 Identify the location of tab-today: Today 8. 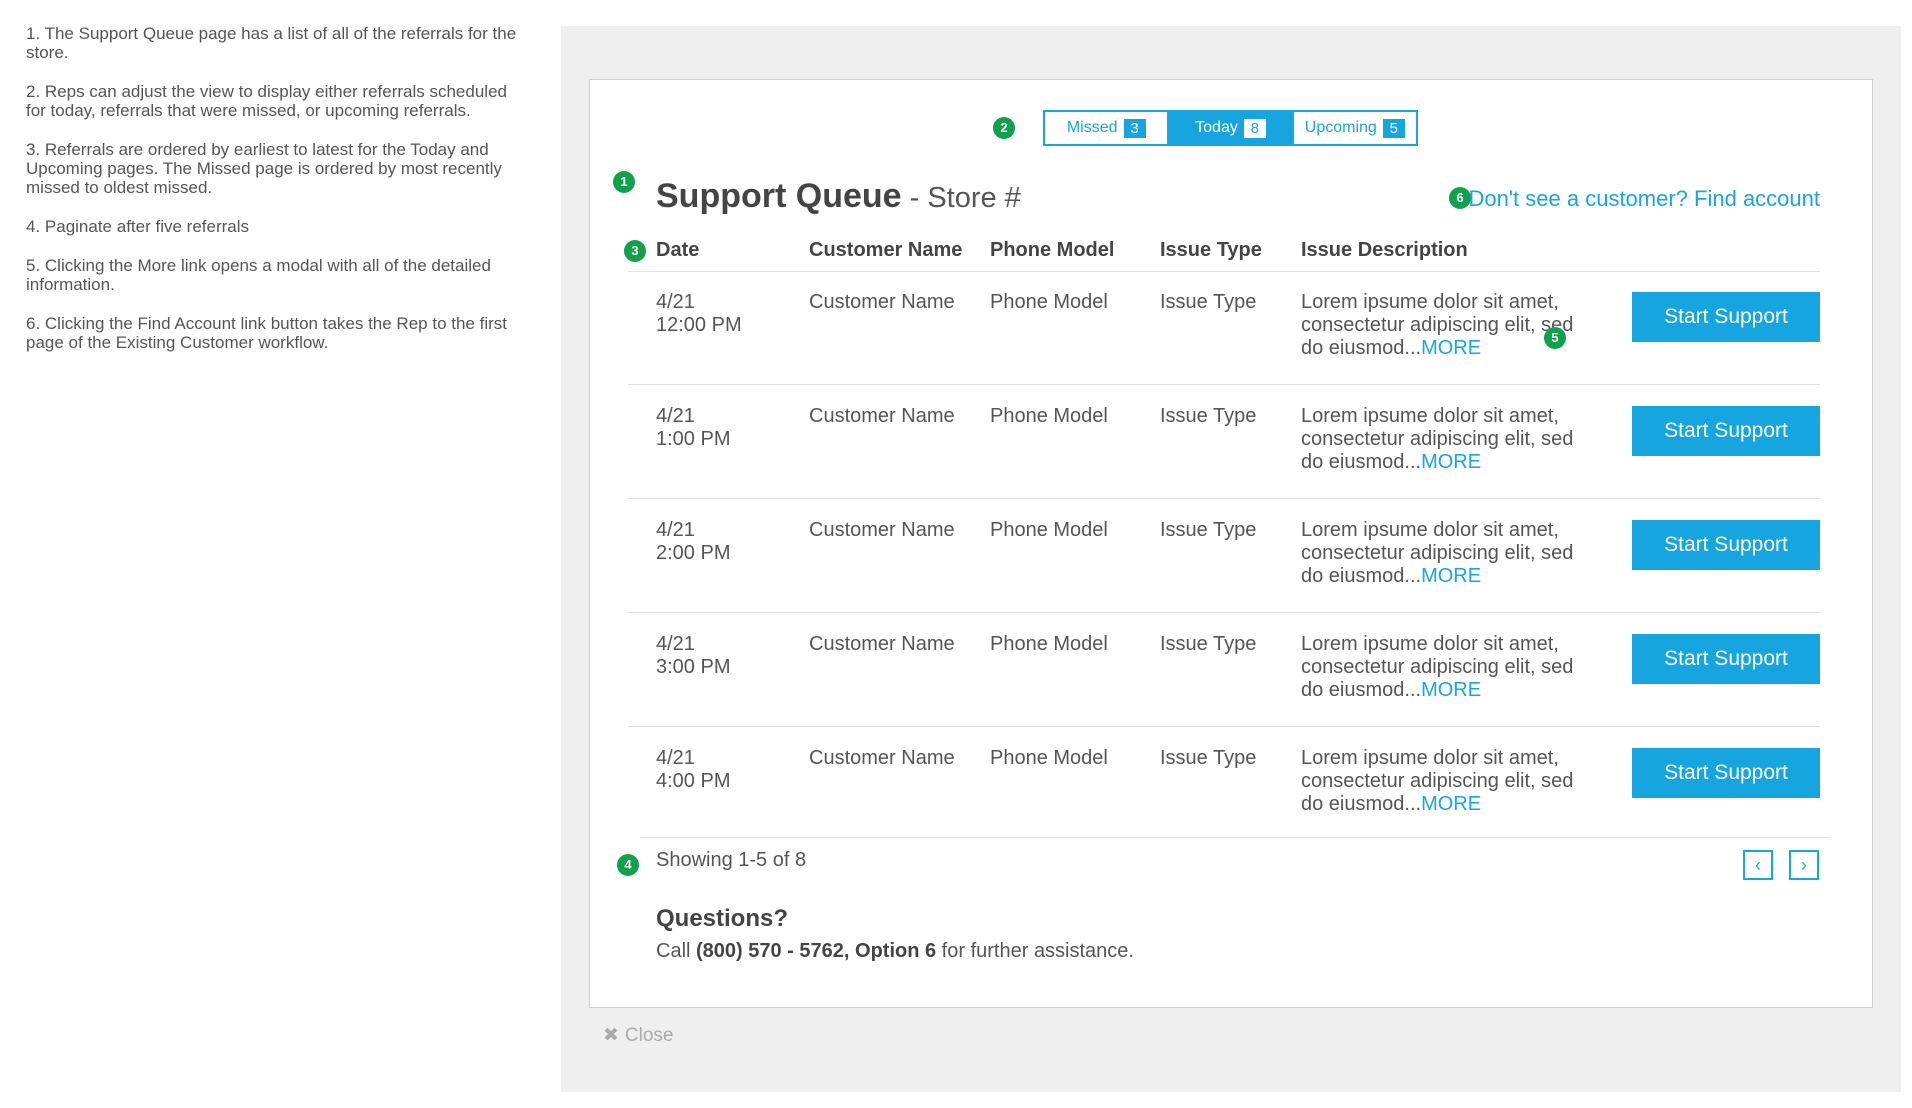
(1229, 128).